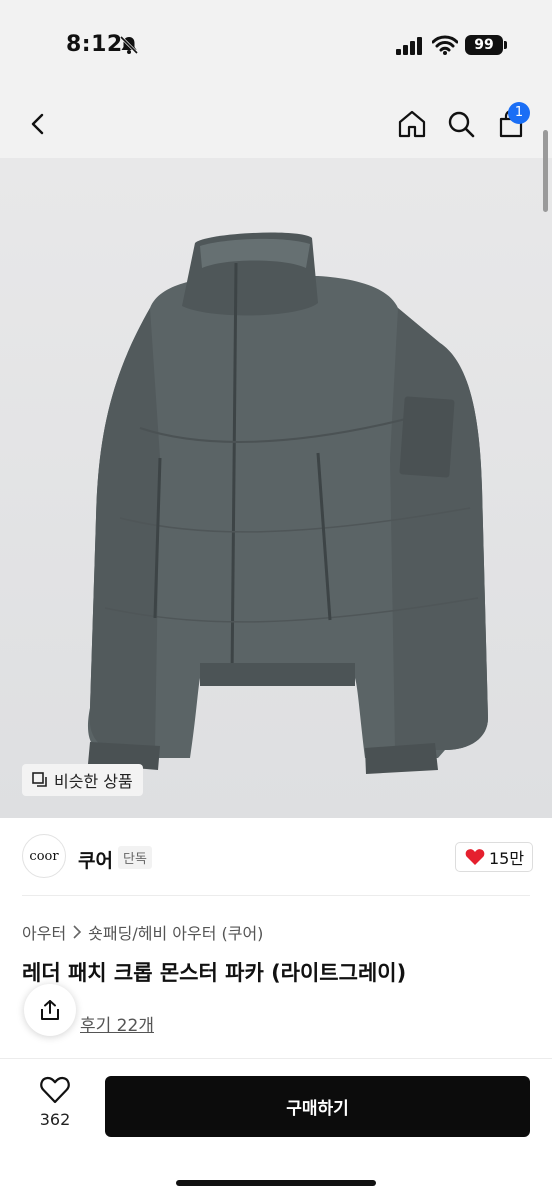 The height and width of the screenshot is (1200, 552). I want to click on bell-slash-icon, so click(129, 47).